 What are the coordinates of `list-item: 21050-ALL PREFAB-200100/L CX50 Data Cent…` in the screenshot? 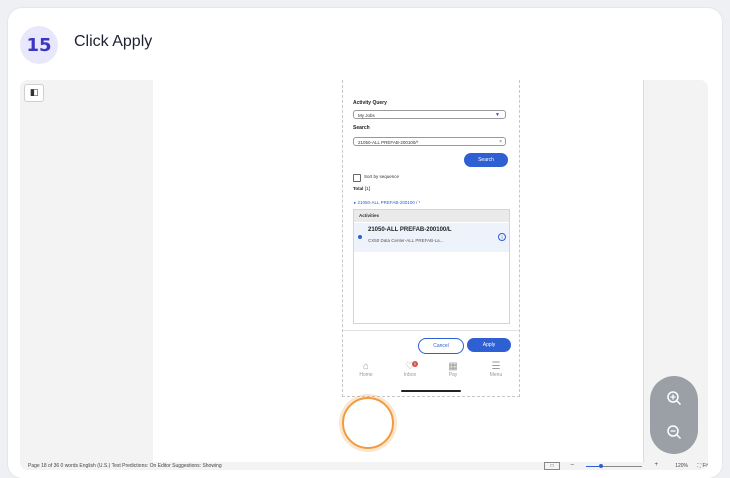 It's located at (431, 237).